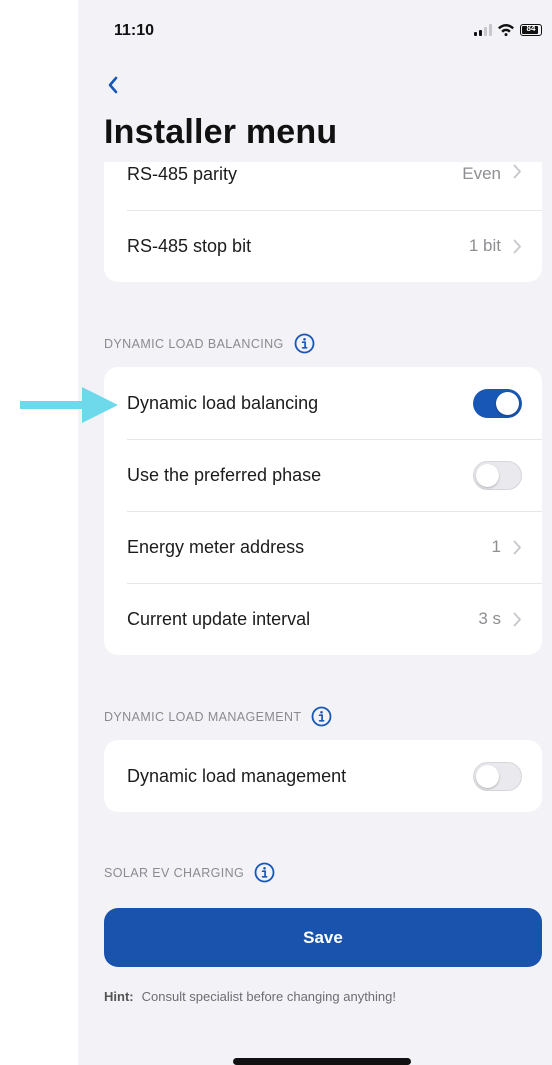 The width and height of the screenshot is (552, 1065). I want to click on wifi-icon, so click(506, 30).